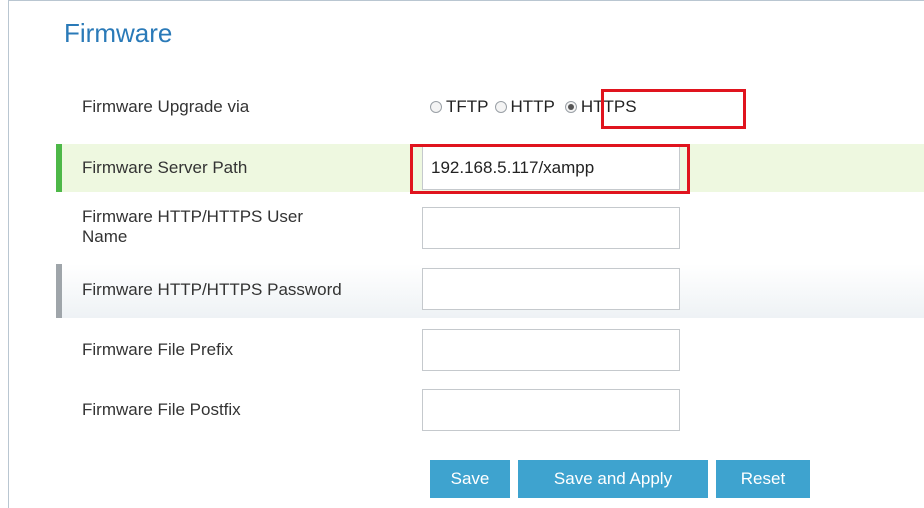  Describe the element at coordinates (551, 350) in the screenshot. I see `file-prefix-input` at that location.